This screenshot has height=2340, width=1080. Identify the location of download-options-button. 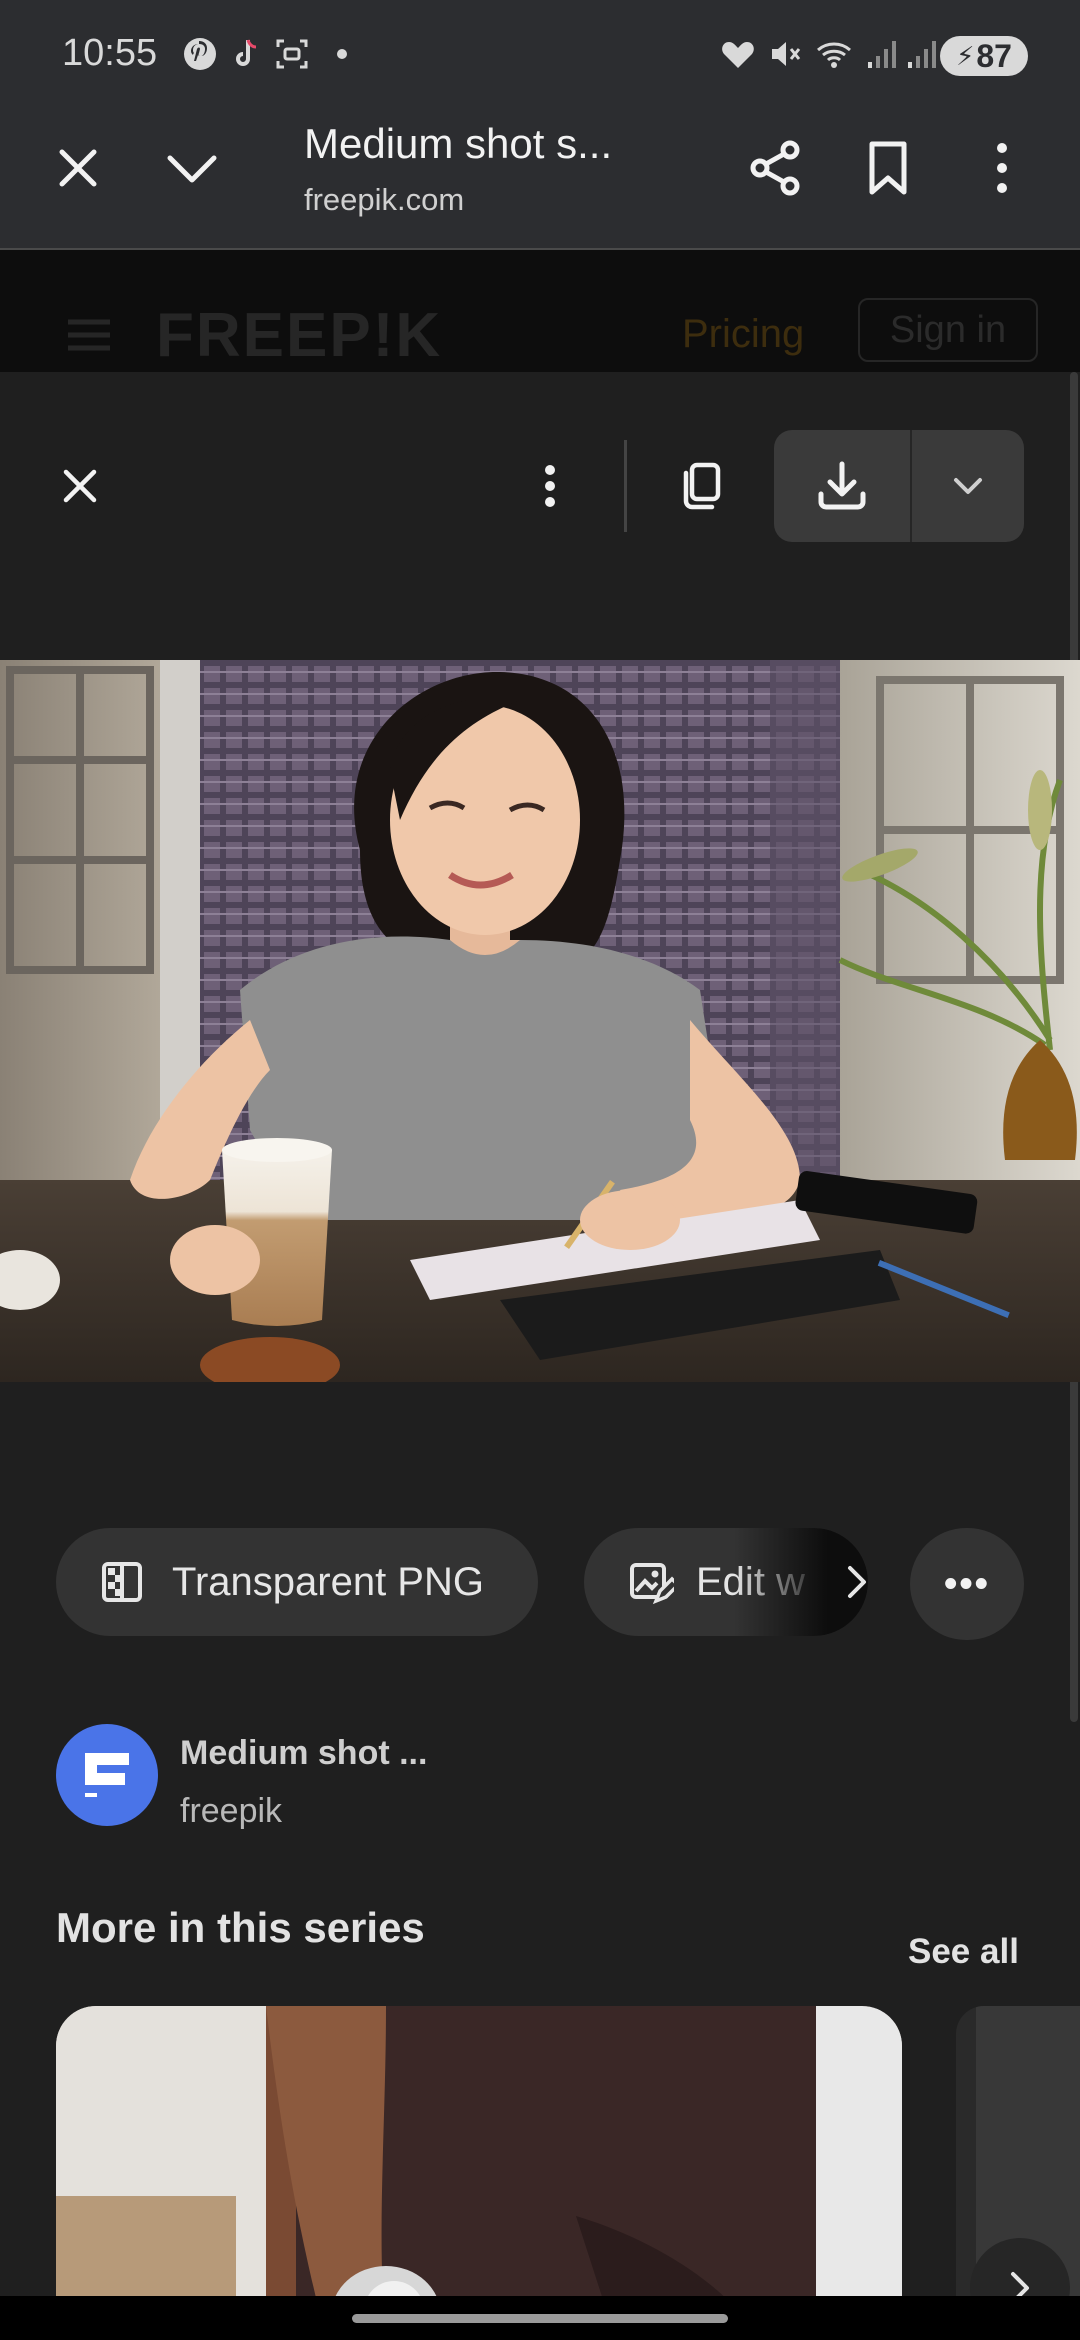
(968, 486).